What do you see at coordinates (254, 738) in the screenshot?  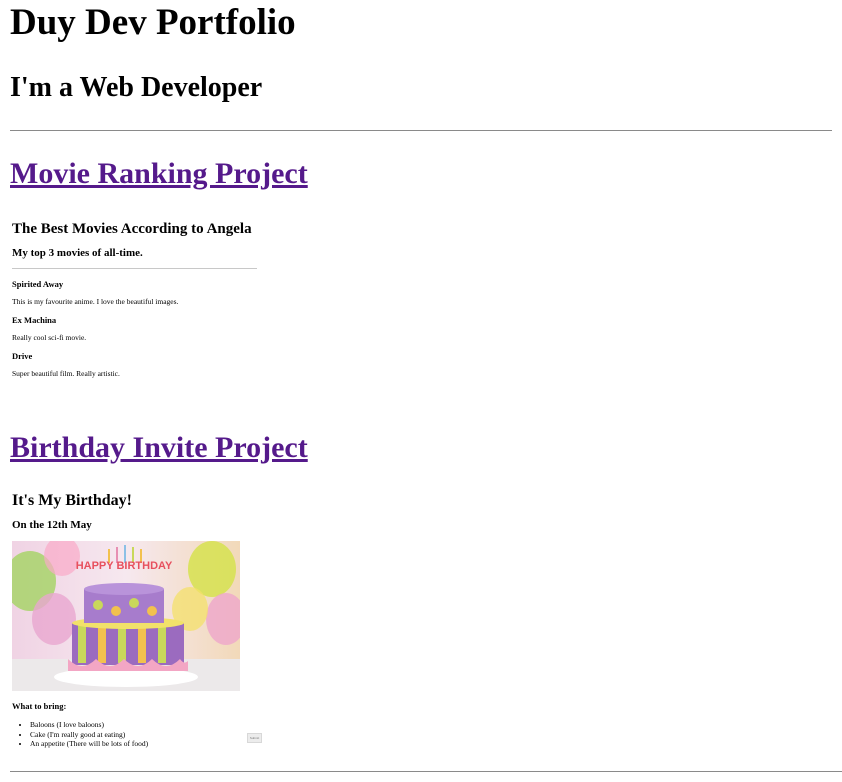 I see `submit-button: Submit` at bounding box center [254, 738].